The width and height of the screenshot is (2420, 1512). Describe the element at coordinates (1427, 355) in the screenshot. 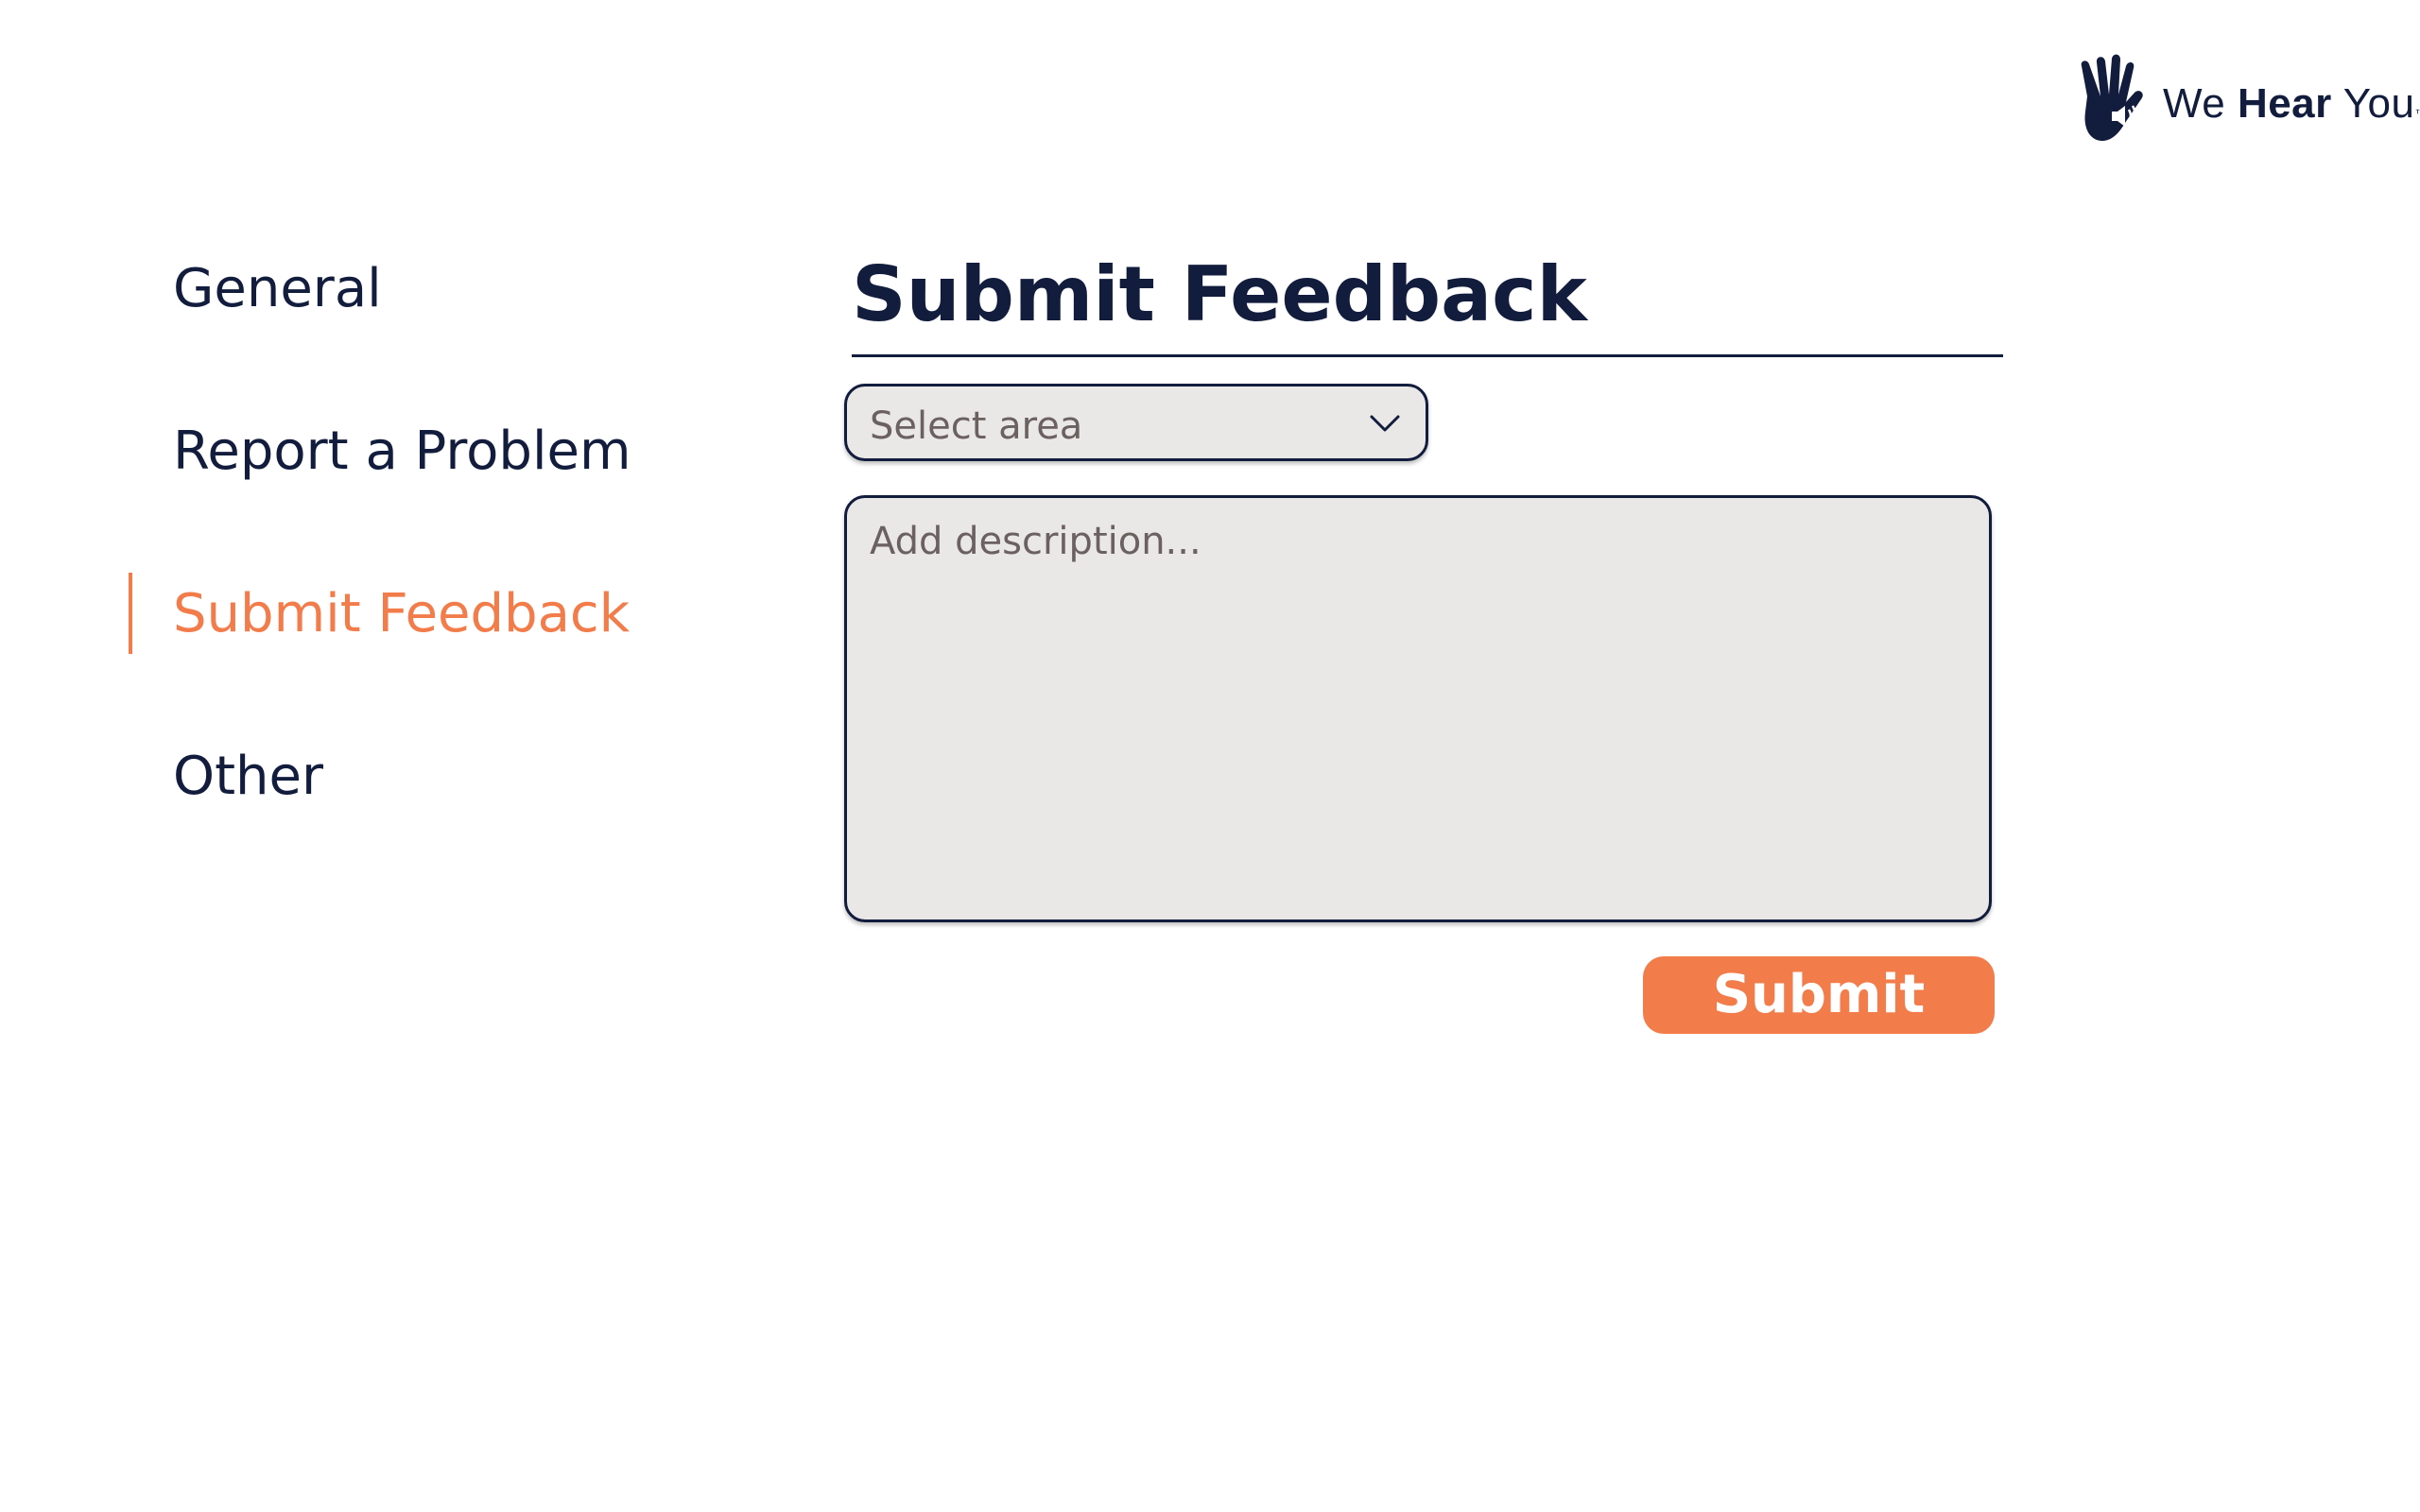

I see `title-divider` at that location.